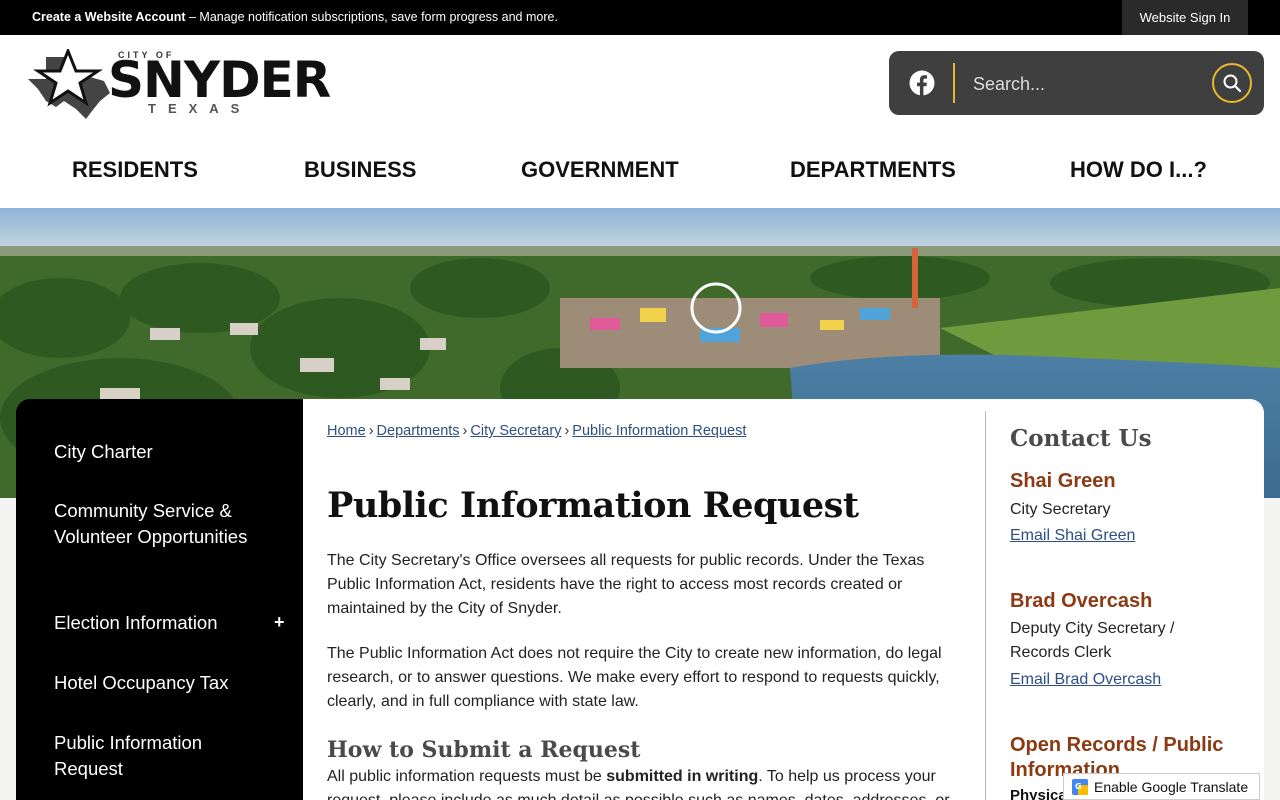  Describe the element at coordinates (219, 80) in the screenshot. I see `logo-name: SNYDER` at that location.